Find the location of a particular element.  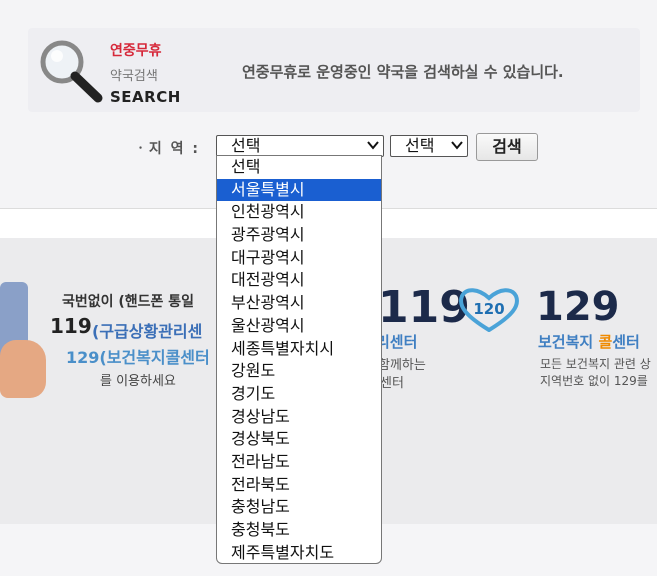

dropdown-option: 충청남도 is located at coordinates (299, 507).